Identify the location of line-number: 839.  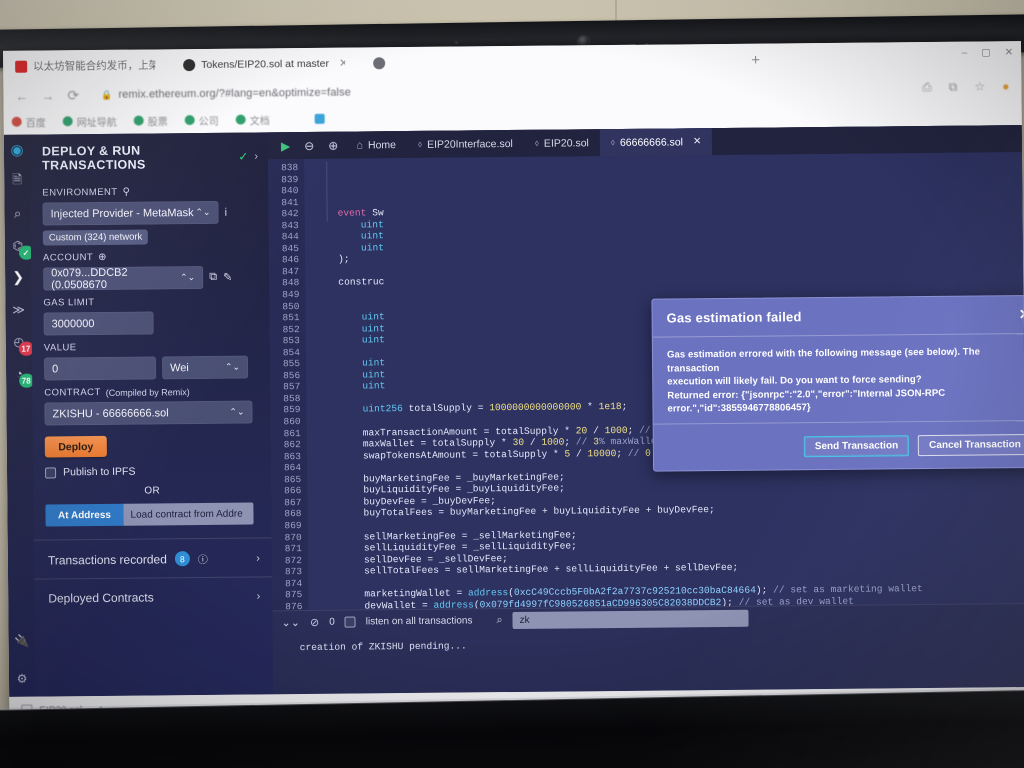
(290, 179).